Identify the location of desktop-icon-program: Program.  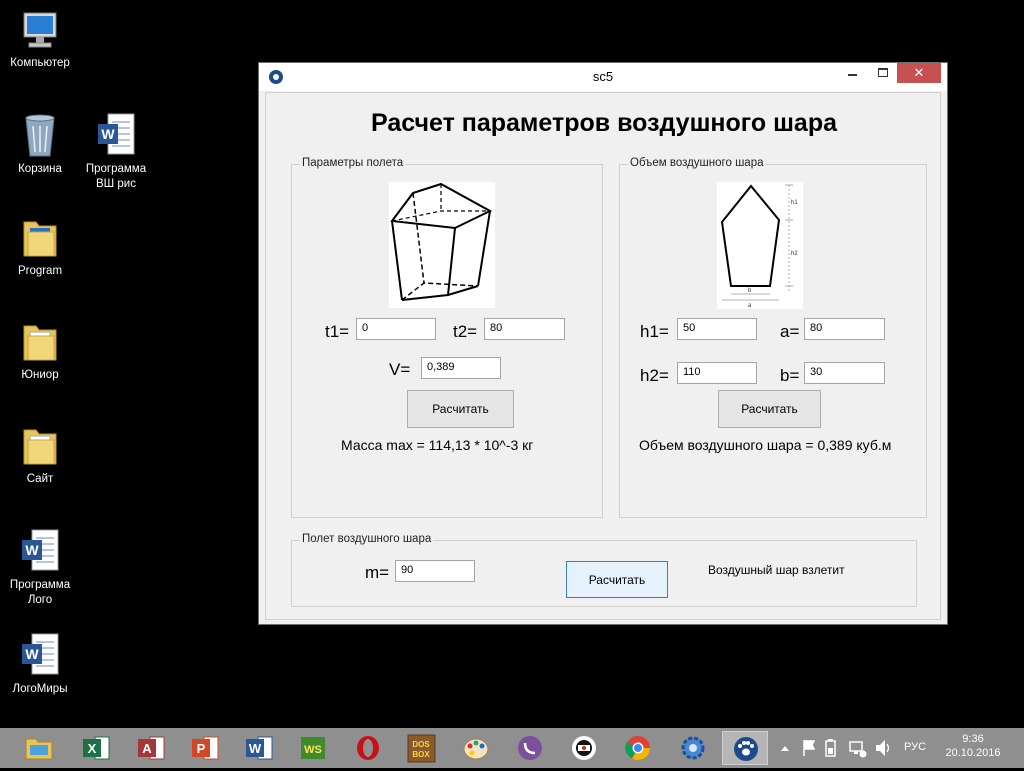
(40, 246).